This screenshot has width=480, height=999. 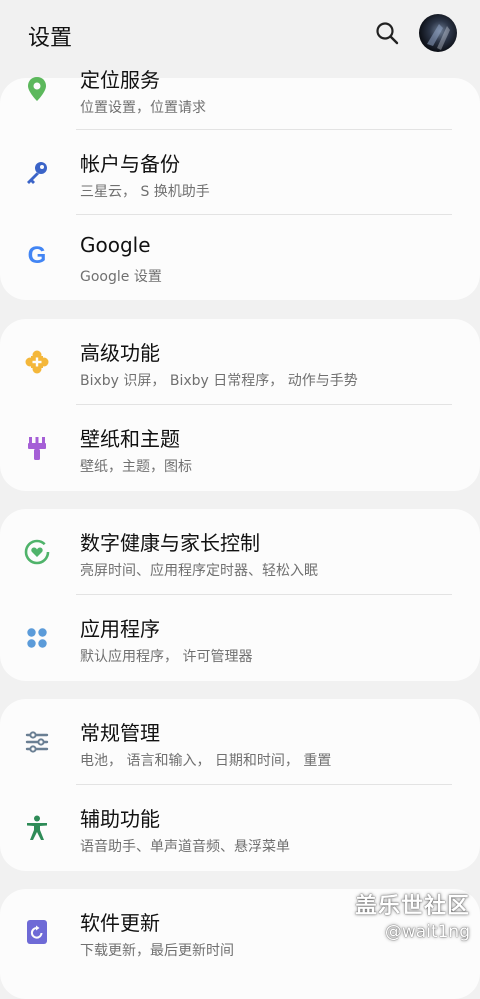 I want to click on settings-item-label: Google, so click(x=115, y=245).